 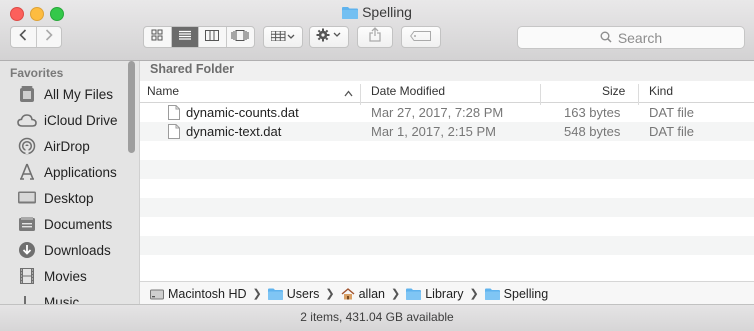 I want to click on path-crumb-label: Spelling, so click(x=526, y=293).